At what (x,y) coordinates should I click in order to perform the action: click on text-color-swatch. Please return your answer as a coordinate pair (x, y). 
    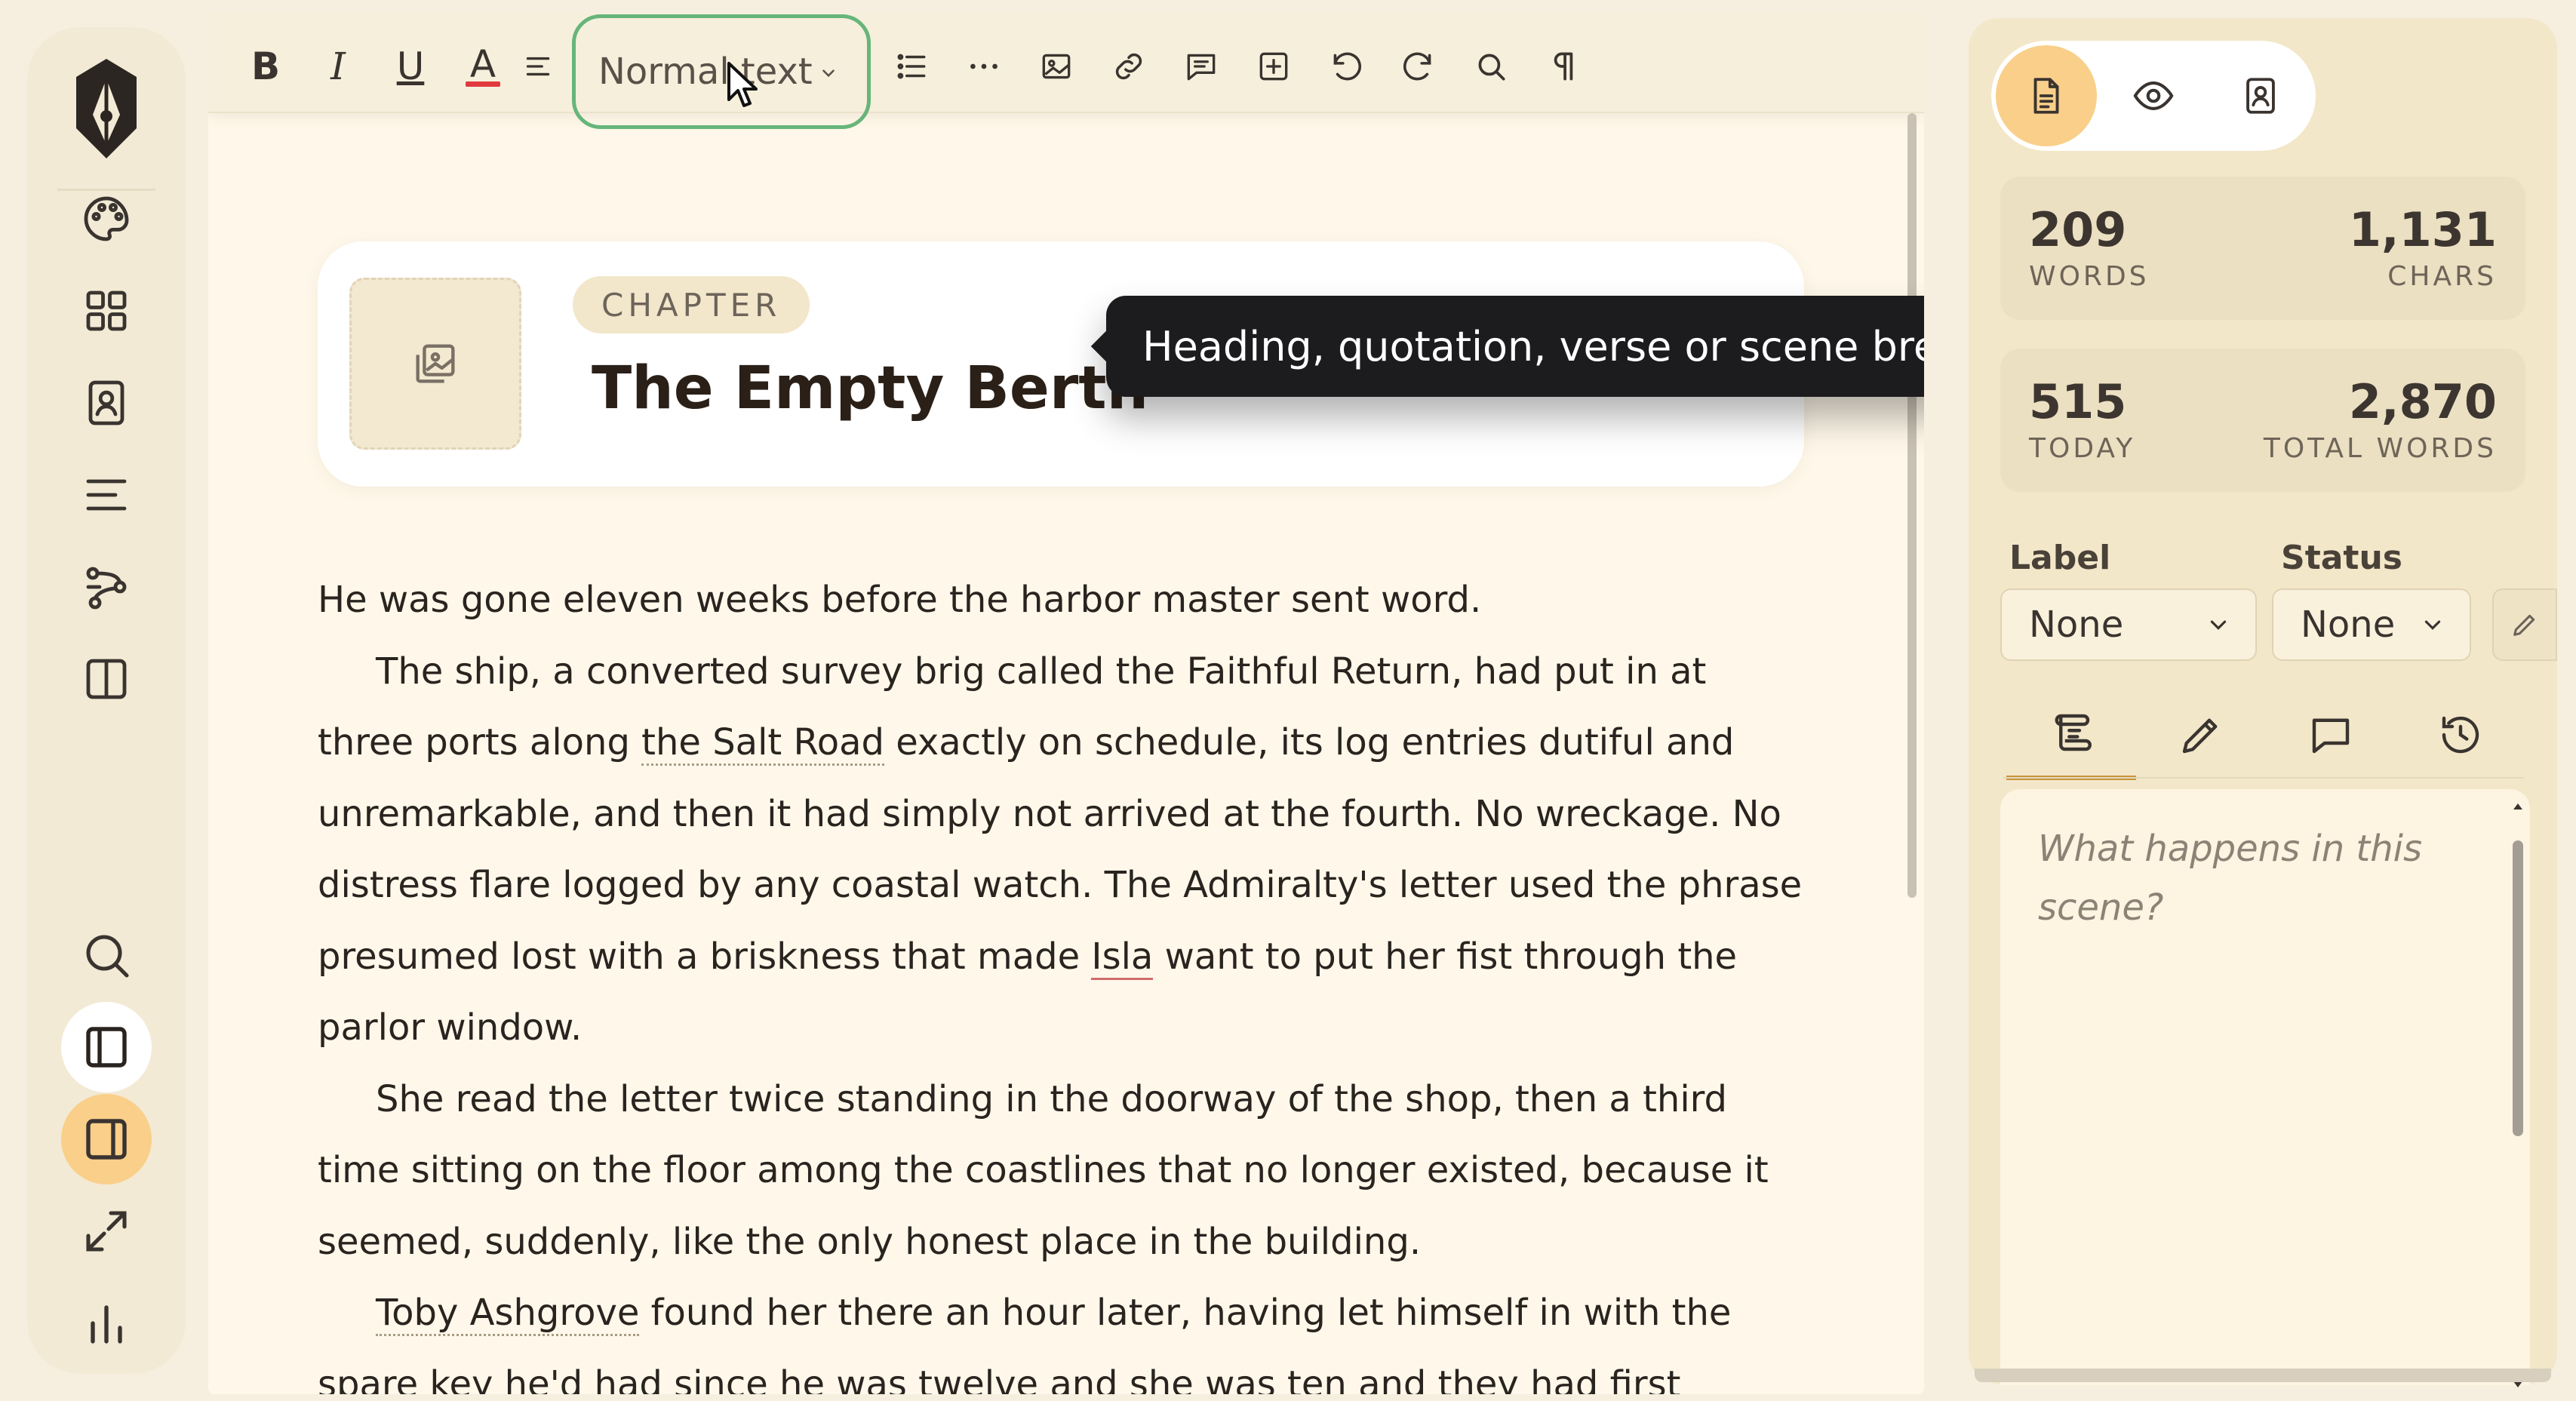
    Looking at the image, I should click on (483, 84).